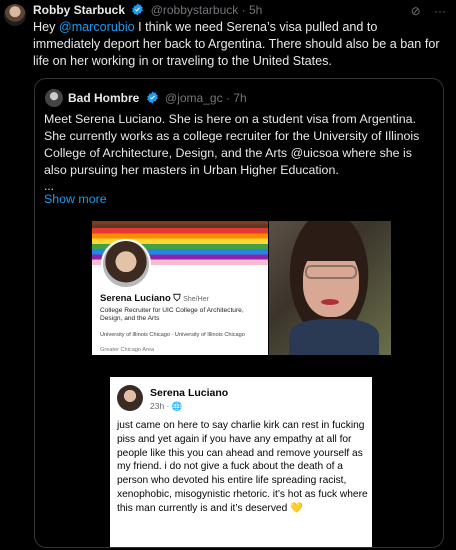  I want to click on photo-glasses, so click(331, 272).